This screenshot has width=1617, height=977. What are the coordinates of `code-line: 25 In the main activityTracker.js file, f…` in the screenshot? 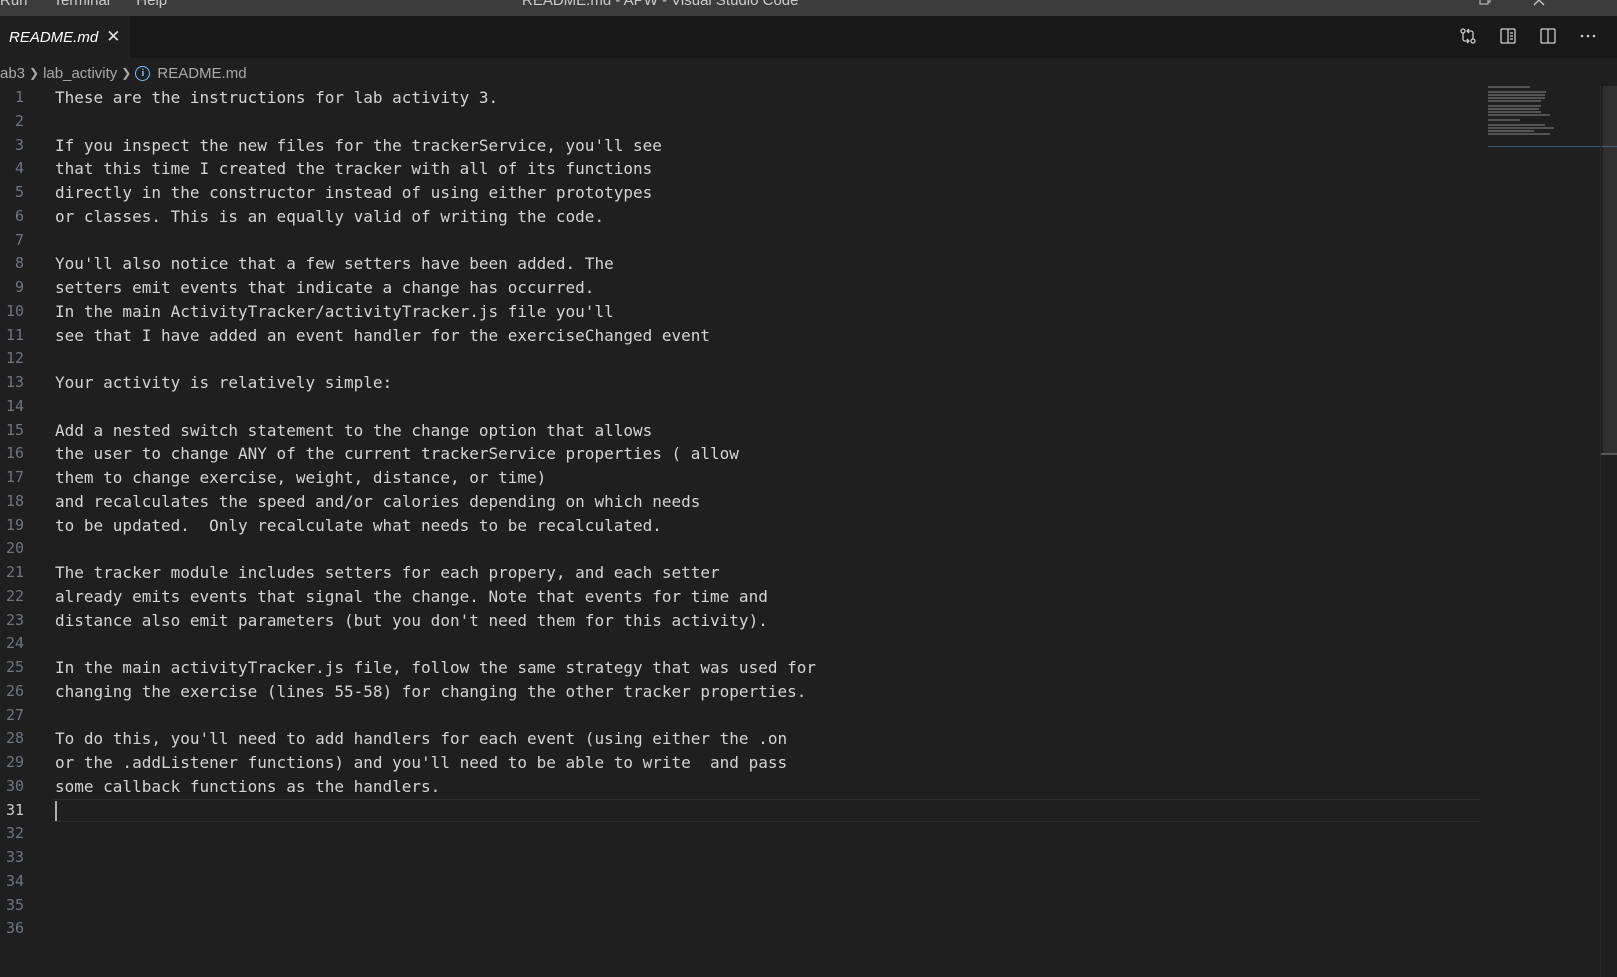 It's located at (740, 668).